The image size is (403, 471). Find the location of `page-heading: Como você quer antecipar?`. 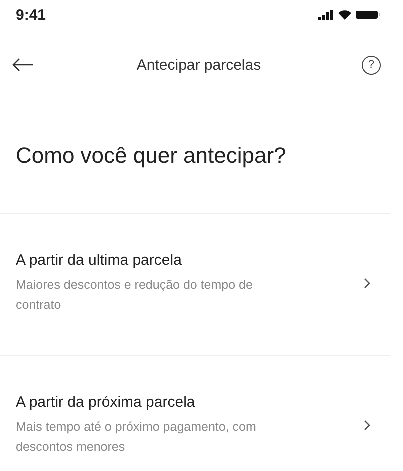

page-heading: Como você quer antecipar? is located at coordinates (152, 156).